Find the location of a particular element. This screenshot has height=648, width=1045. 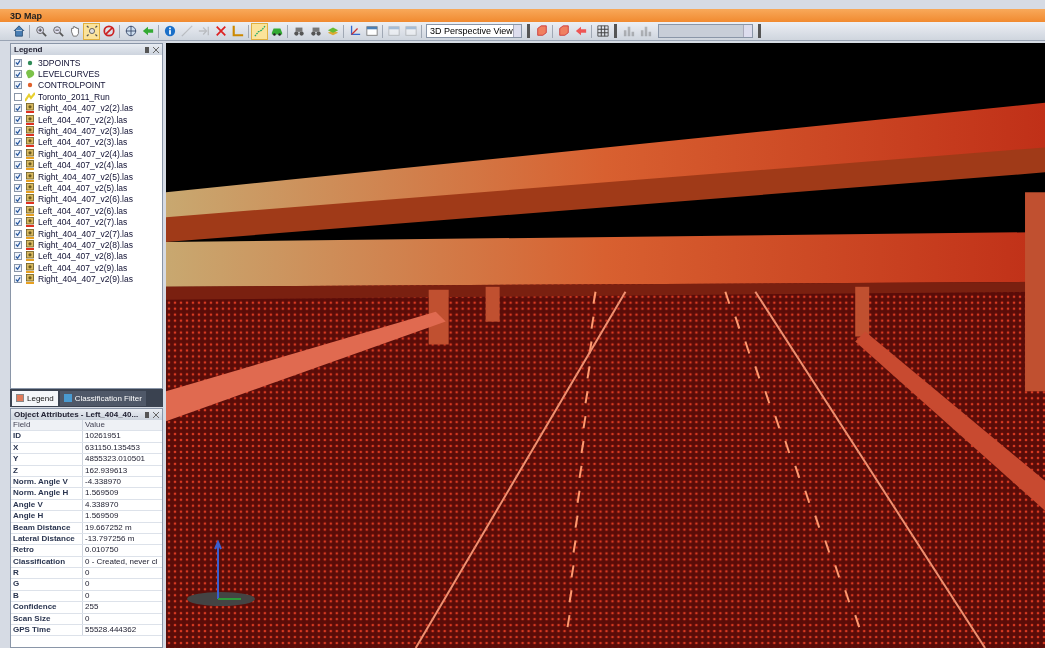

grid-button is located at coordinates (602, 31).